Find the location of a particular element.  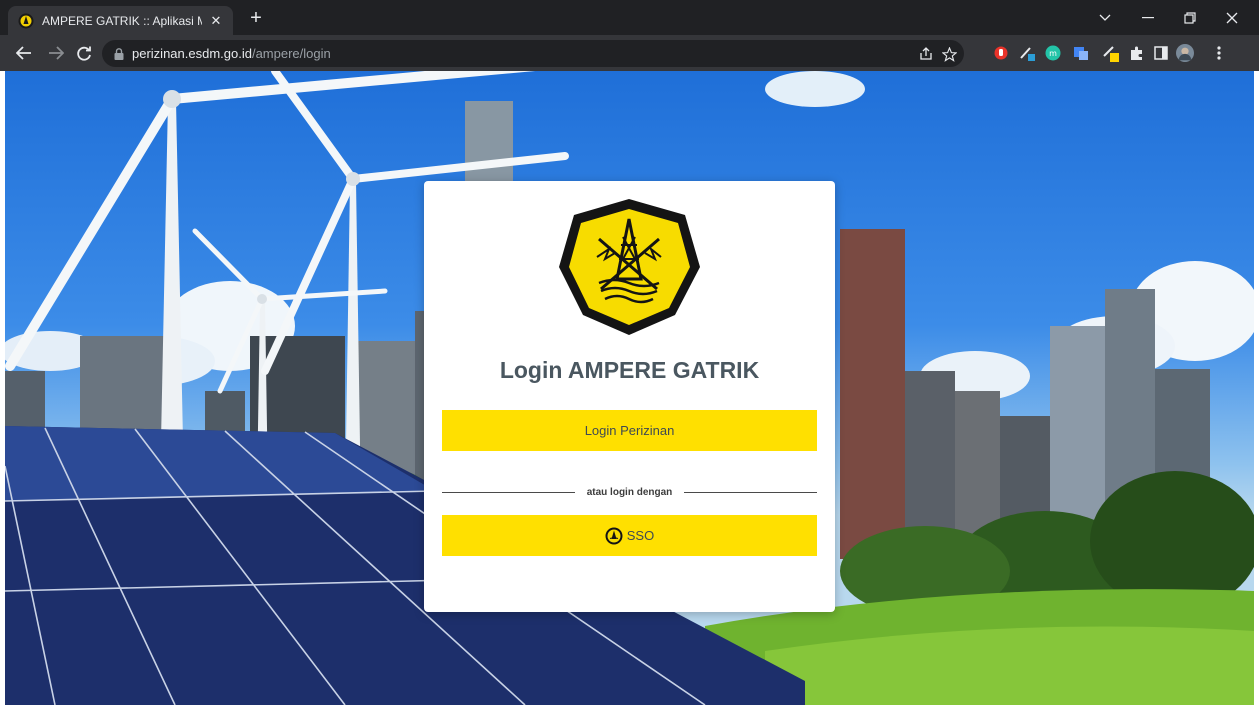

browser-toolbar: perizinan.esdm.go.id/ampere/login m is located at coordinates (629, 53).